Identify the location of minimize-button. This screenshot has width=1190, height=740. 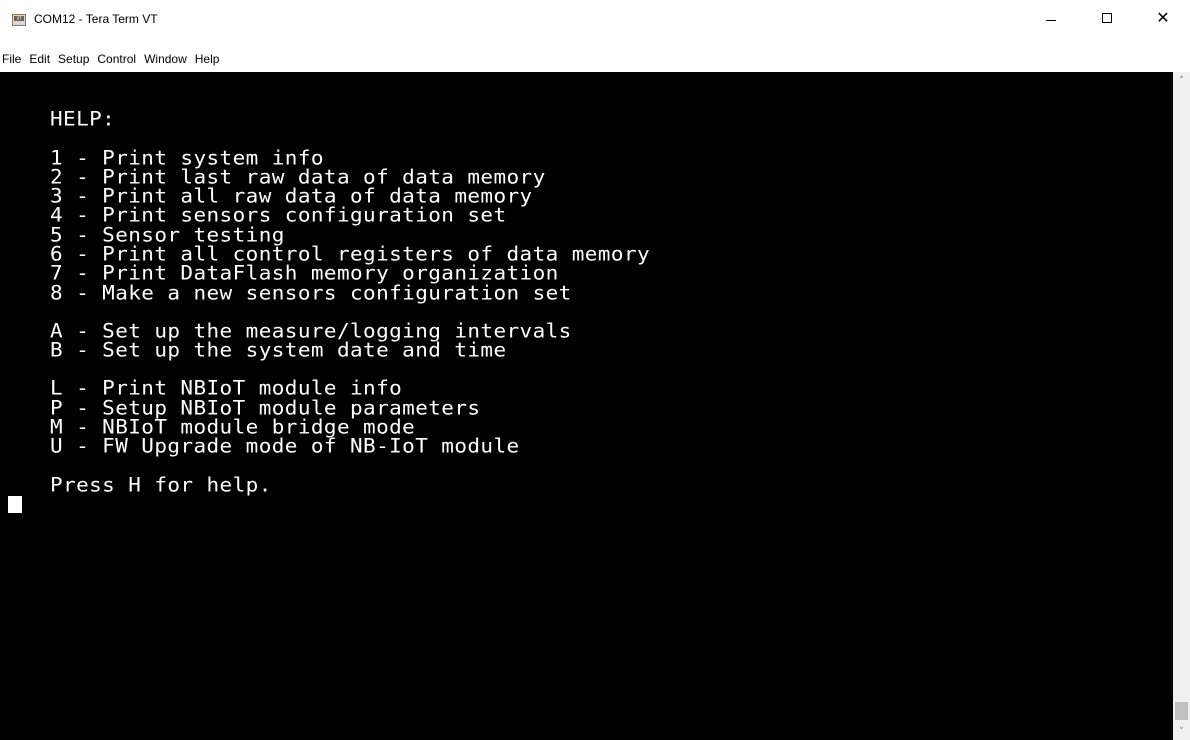
(1051, 18).